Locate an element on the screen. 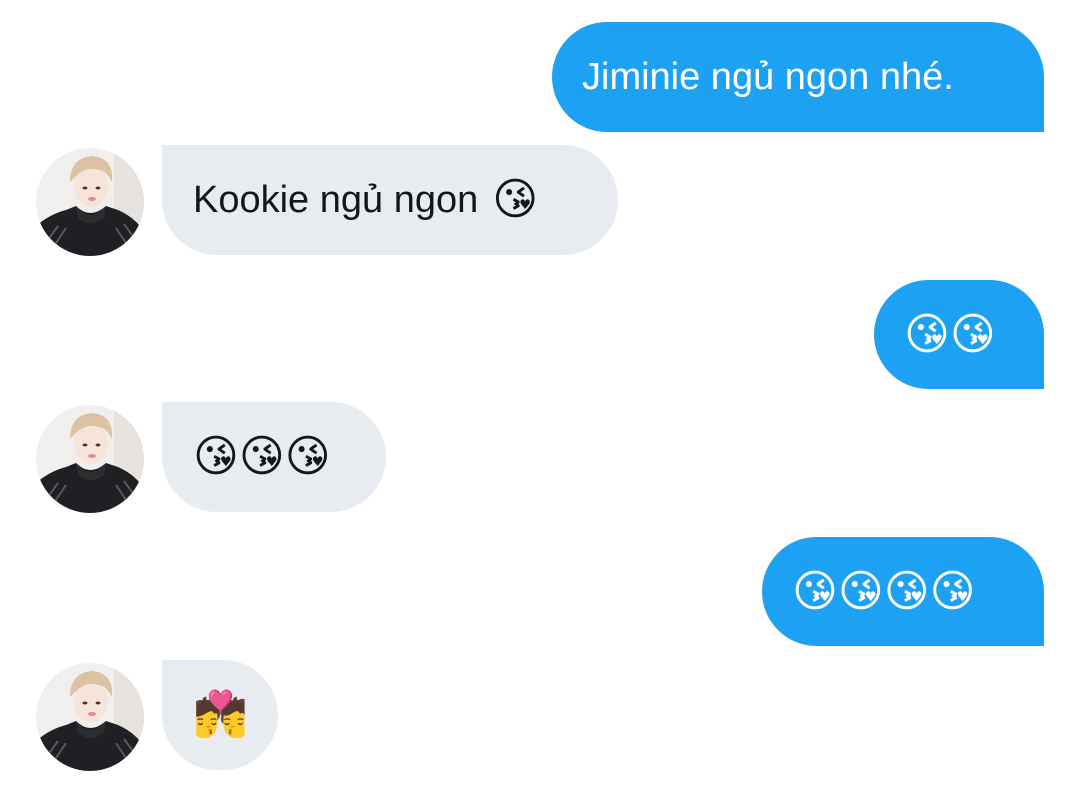 The height and width of the screenshot is (812, 1080). incoming-message-bubble: 😘😘😘 is located at coordinates (274, 457).